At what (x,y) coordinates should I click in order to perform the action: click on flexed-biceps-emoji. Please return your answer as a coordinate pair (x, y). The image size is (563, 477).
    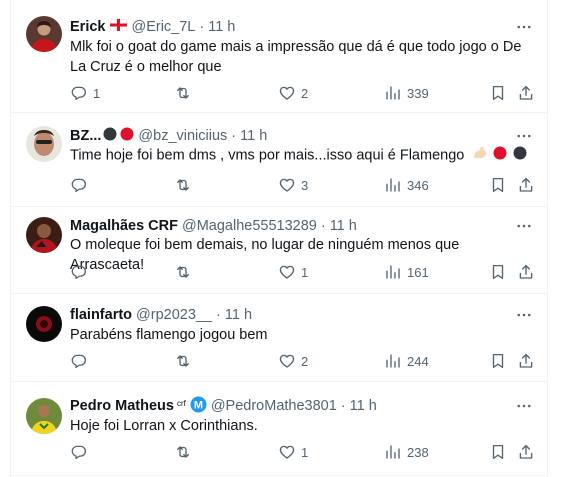
    Looking at the image, I should click on (479, 155).